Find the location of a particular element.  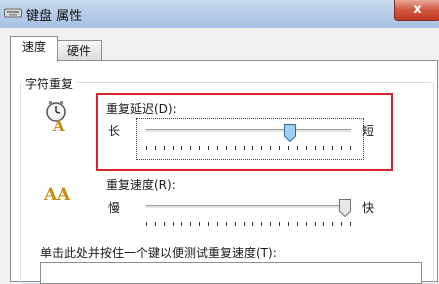

tab-hardware-label: 硬件 is located at coordinates (78, 51).